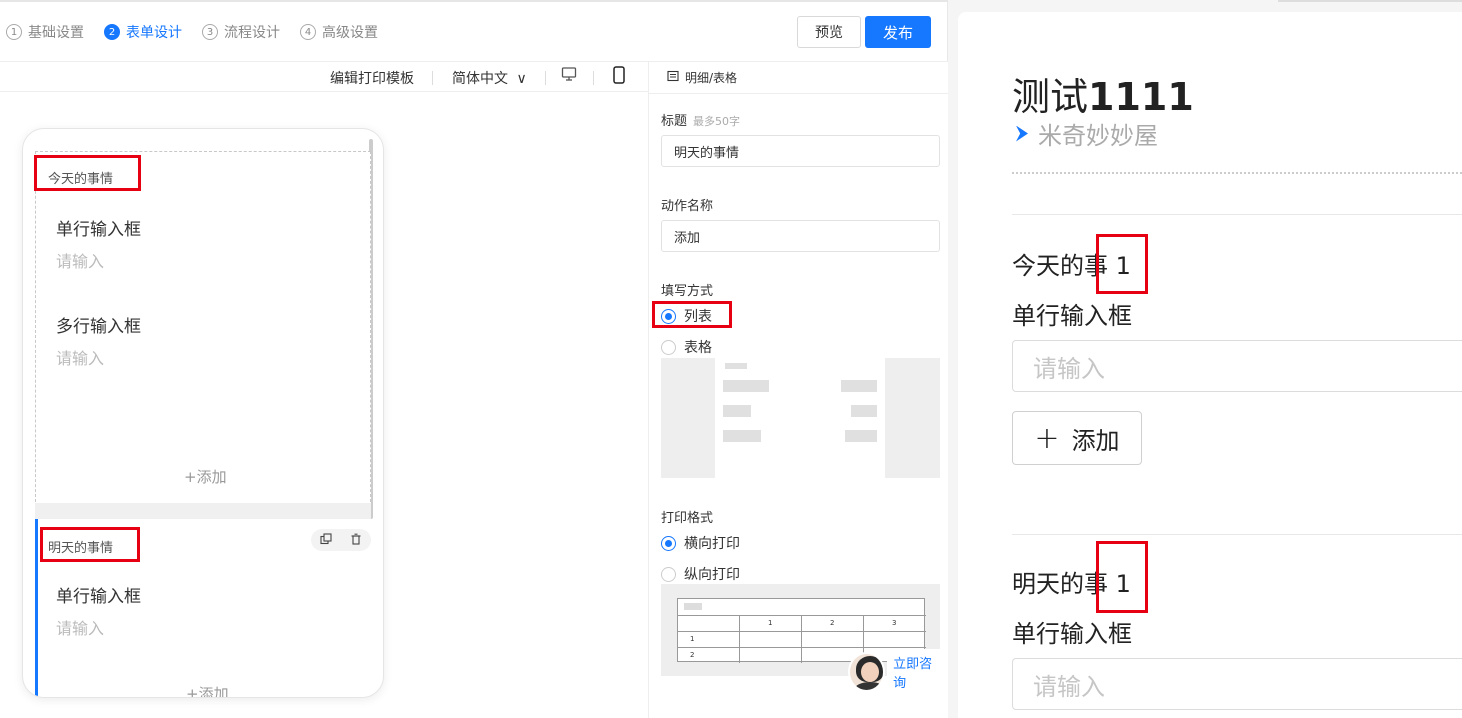 This screenshot has width=1462, height=718. Describe the element at coordinates (799, 78) in the screenshot. I see `panel-header: 明细/表格` at that location.